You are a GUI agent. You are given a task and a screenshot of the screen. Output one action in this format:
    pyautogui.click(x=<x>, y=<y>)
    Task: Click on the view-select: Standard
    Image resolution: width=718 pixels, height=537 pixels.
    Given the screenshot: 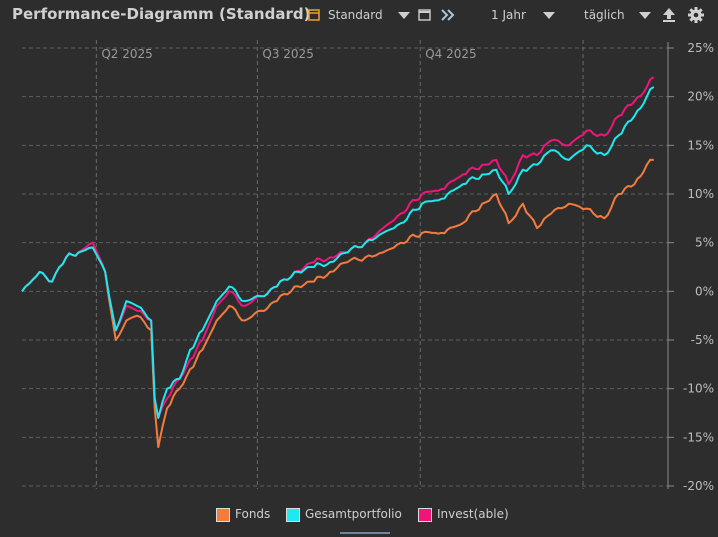 What is the action you would take?
    pyautogui.click(x=355, y=15)
    